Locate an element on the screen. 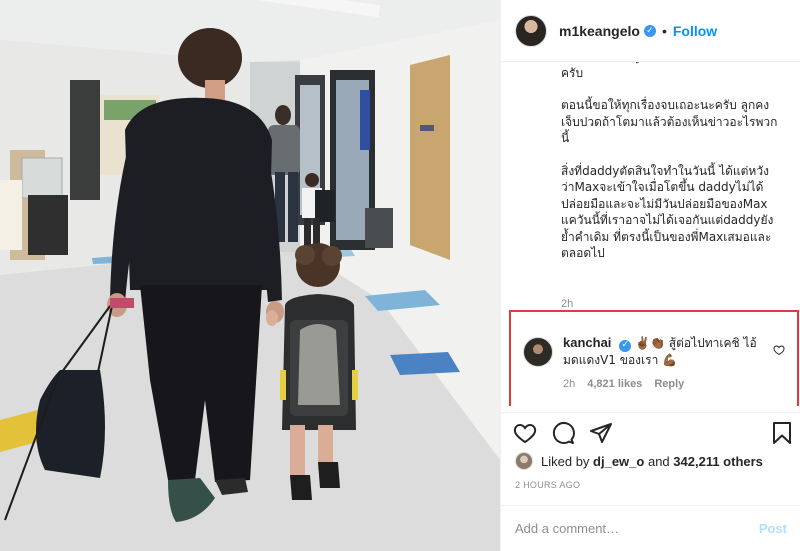 This screenshot has width=800, height=551. post-comment-button: Post is located at coordinates (773, 528).